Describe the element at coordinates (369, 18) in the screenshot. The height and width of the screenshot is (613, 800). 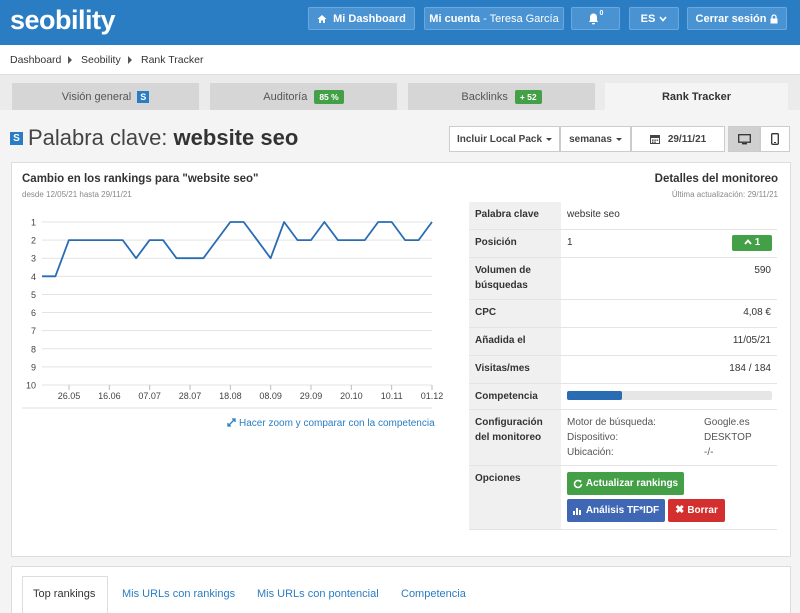
I see `dashboard-label: Mi Dashboard` at that location.